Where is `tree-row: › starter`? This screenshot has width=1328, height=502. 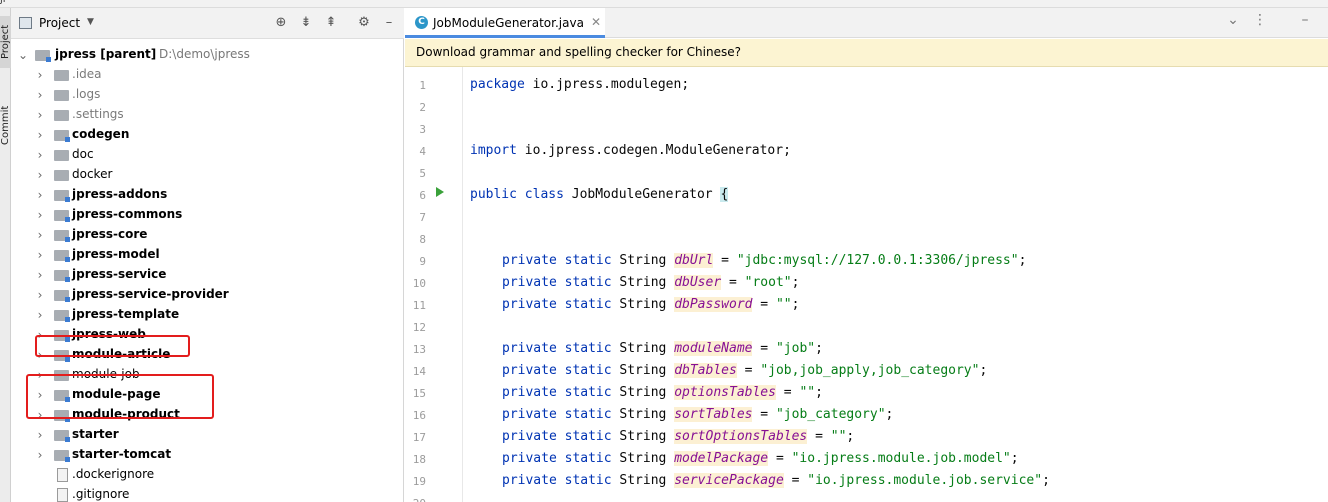 tree-row: › starter is located at coordinates (207, 435).